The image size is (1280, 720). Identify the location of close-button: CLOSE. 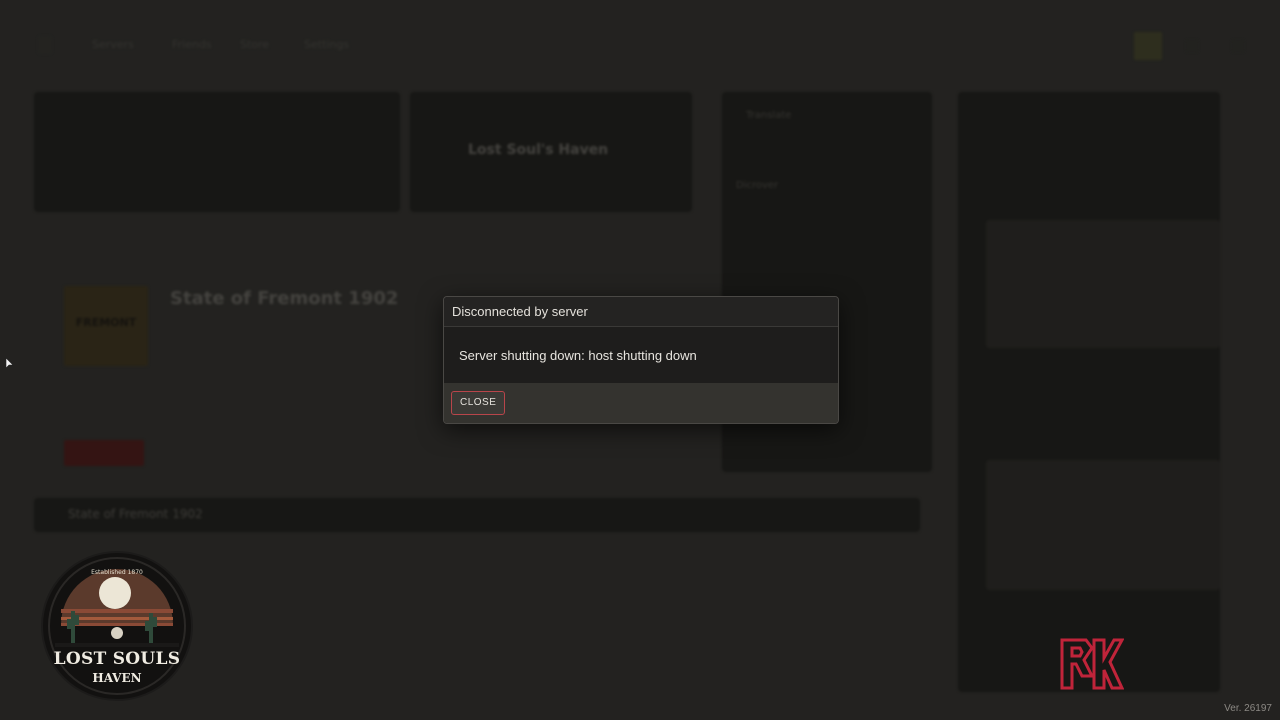
(478, 403).